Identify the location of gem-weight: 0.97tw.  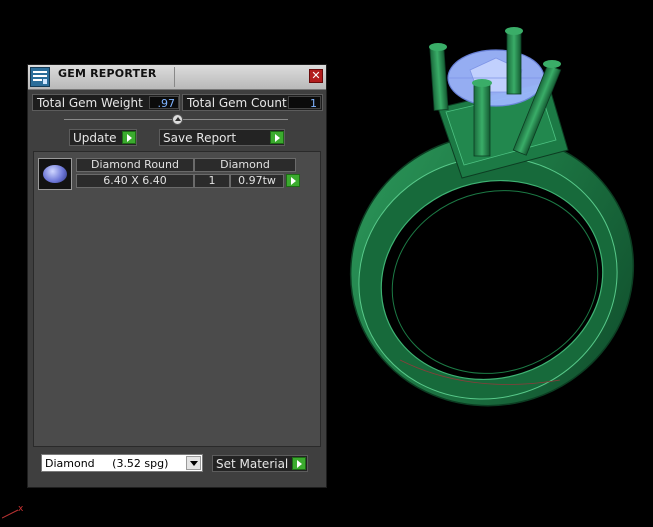
(257, 181).